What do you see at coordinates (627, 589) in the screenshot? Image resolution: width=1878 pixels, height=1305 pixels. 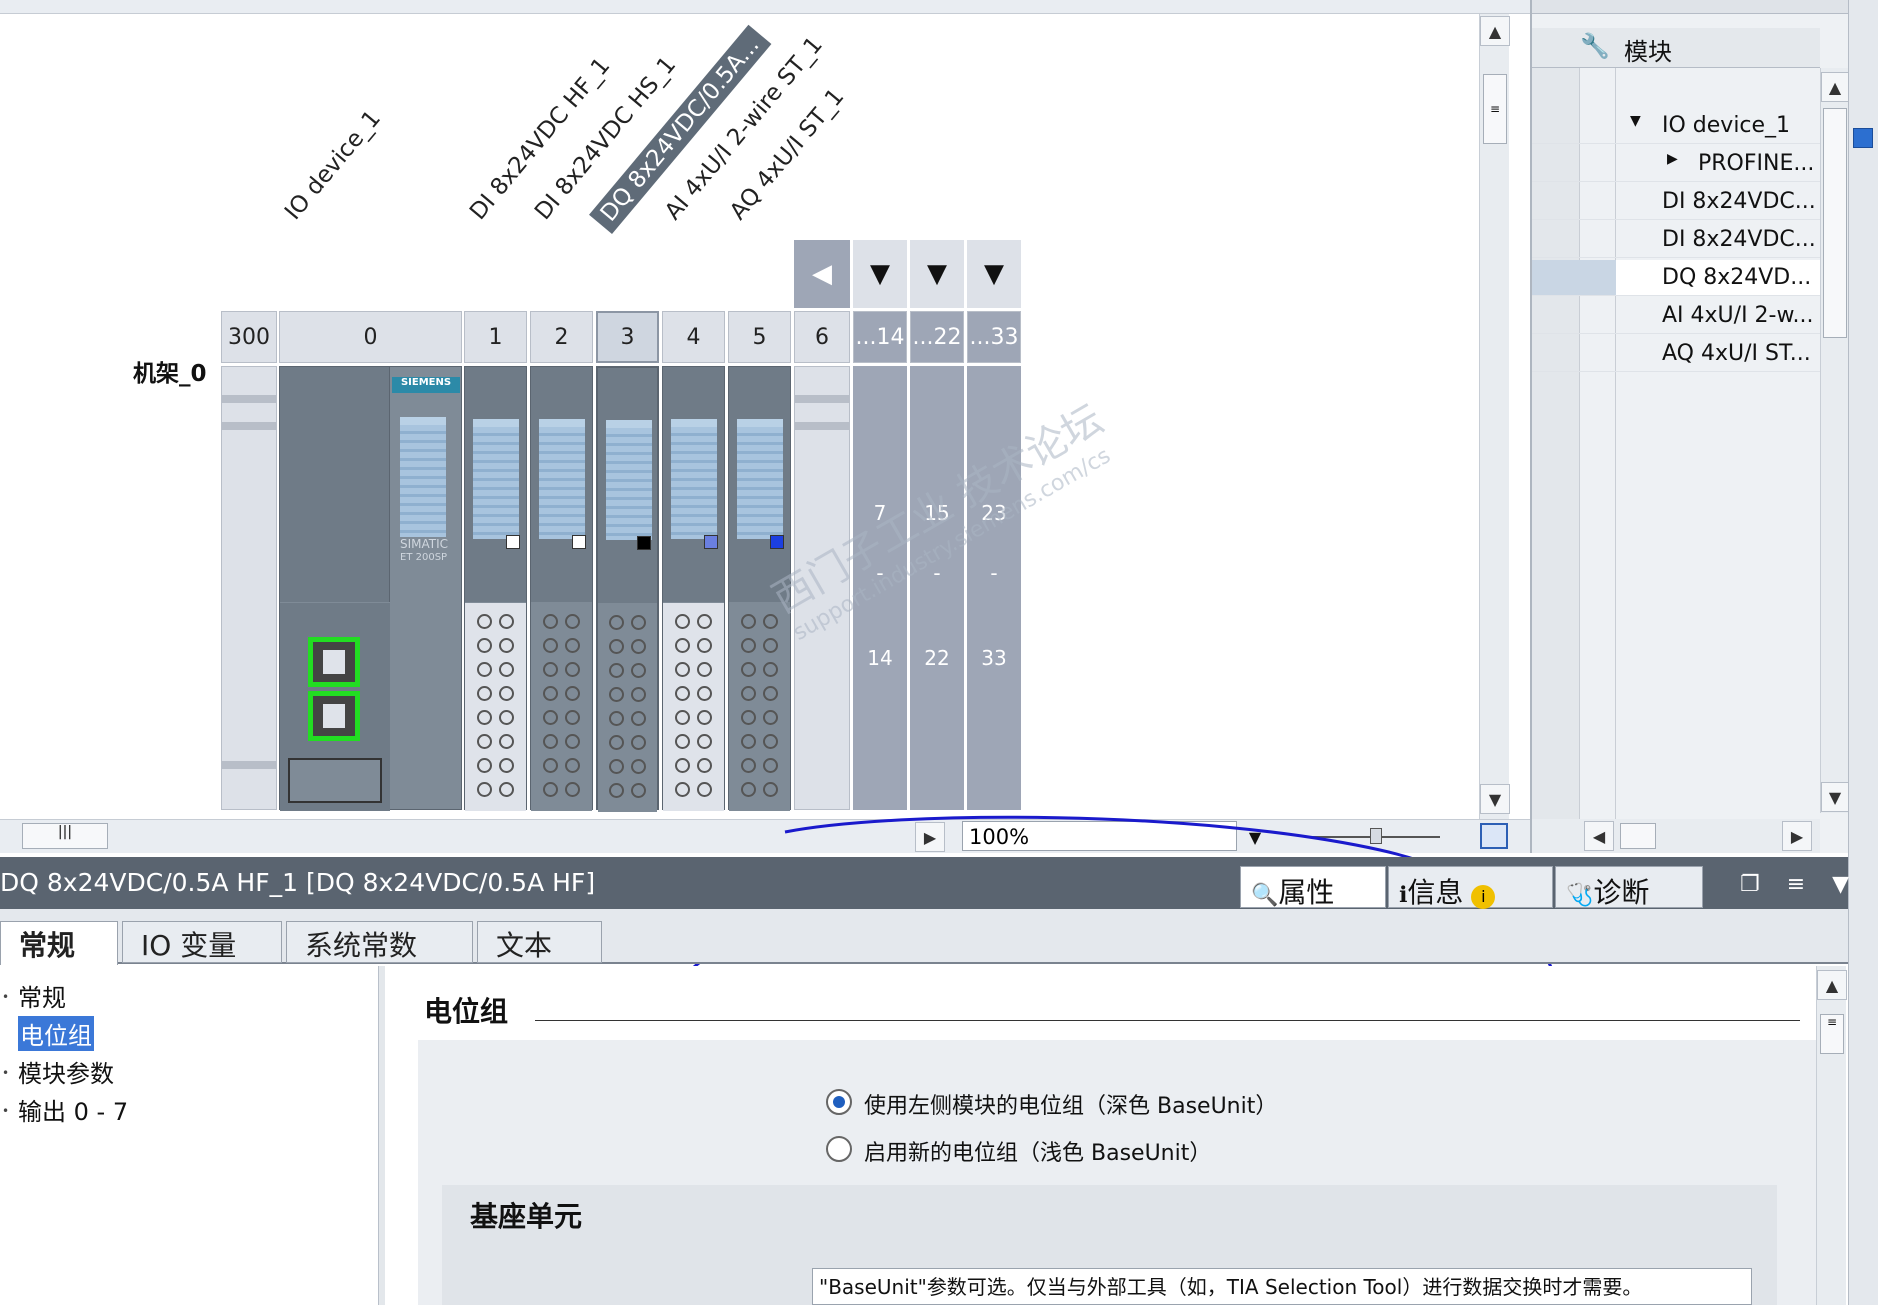 I see `module-dq-selected` at bounding box center [627, 589].